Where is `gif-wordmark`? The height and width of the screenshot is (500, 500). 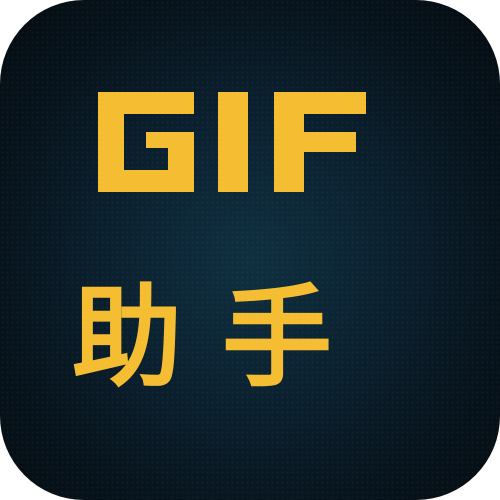 gif-wordmark is located at coordinates (232, 142).